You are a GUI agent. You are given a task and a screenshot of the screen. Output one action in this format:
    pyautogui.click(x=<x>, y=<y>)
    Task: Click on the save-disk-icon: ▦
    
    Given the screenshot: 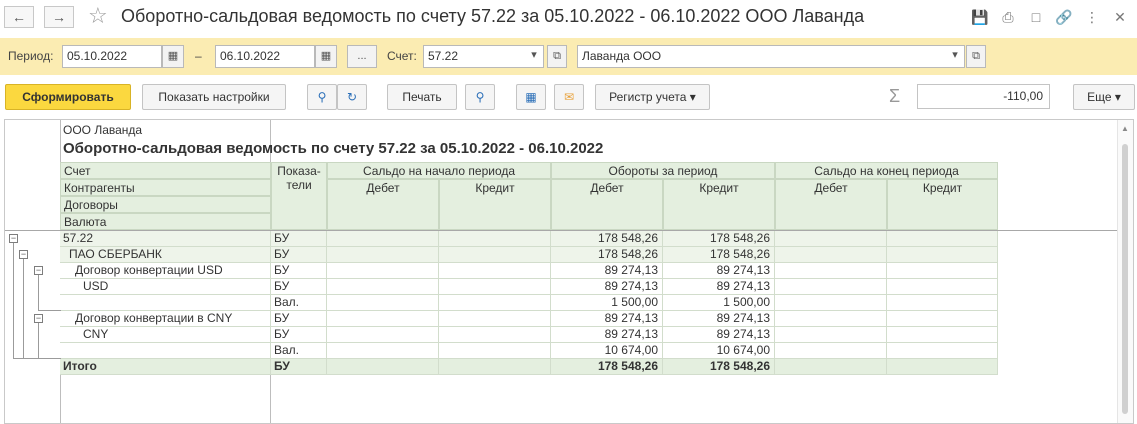 What is the action you would take?
    pyautogui.click(x=531, y=97)
    